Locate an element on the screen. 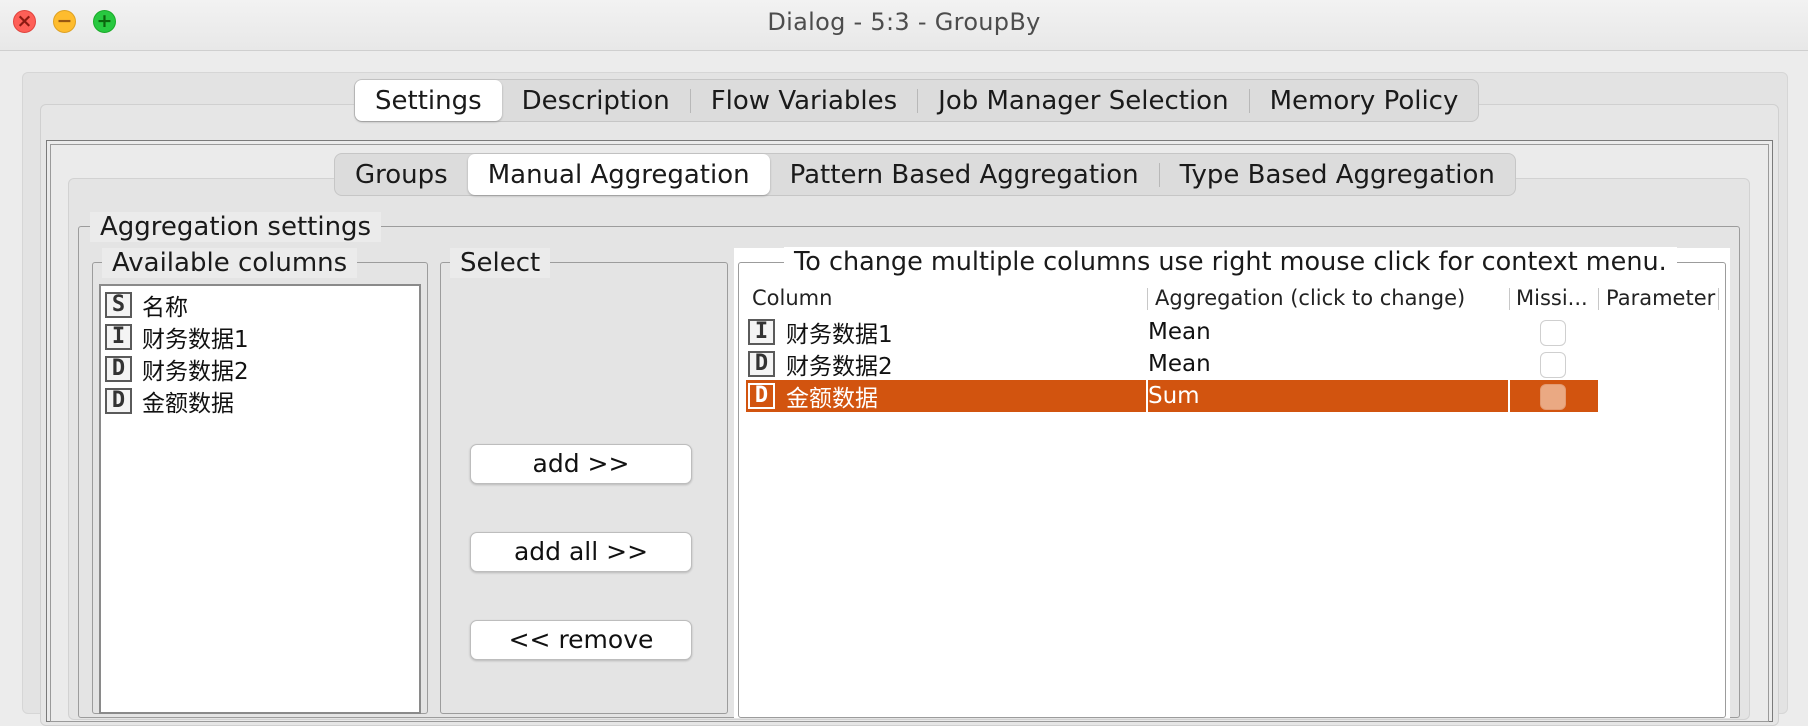  column-header-parameter: Parameter is located at coordinates (1660, 298).